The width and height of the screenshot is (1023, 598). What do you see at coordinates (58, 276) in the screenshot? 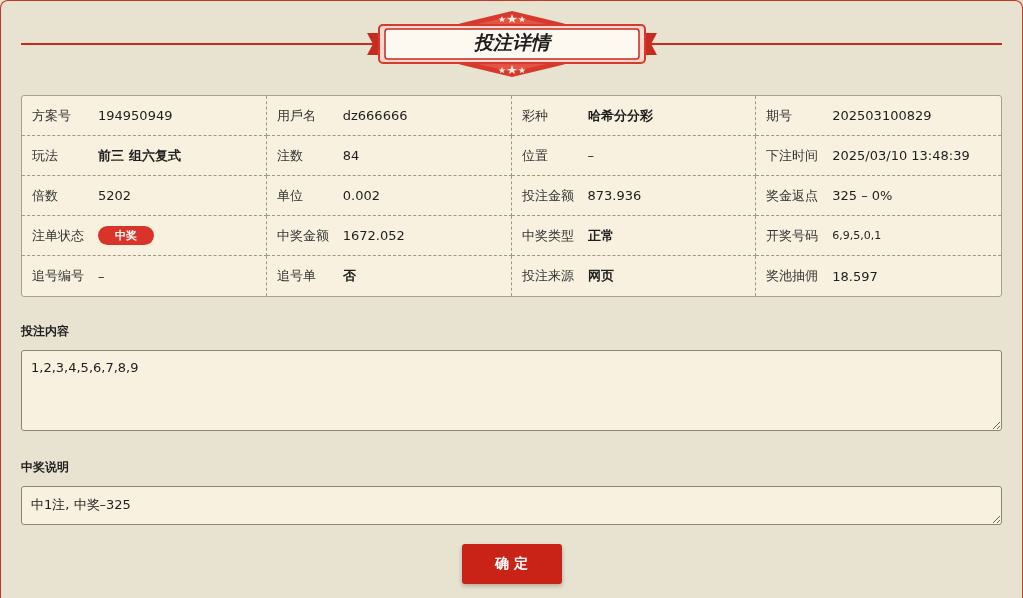
I see `field-label: 追号编号` at bounding box center [58, 276].